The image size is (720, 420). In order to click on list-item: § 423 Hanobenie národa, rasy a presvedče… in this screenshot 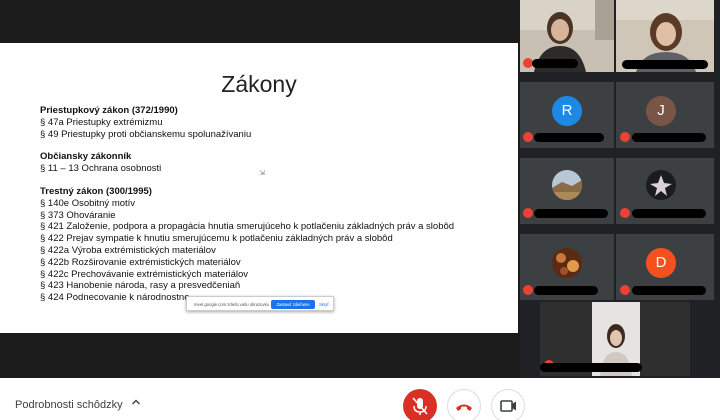, I will do `click(140, 286)`.